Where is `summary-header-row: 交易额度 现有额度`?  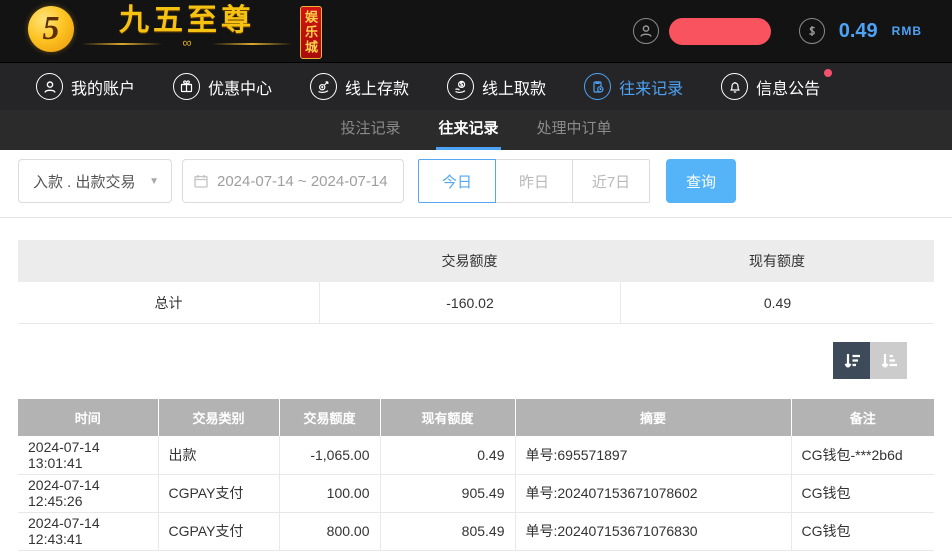
summary-header-row: 交易额度 现有额度 is located at coordinates (476, 261).